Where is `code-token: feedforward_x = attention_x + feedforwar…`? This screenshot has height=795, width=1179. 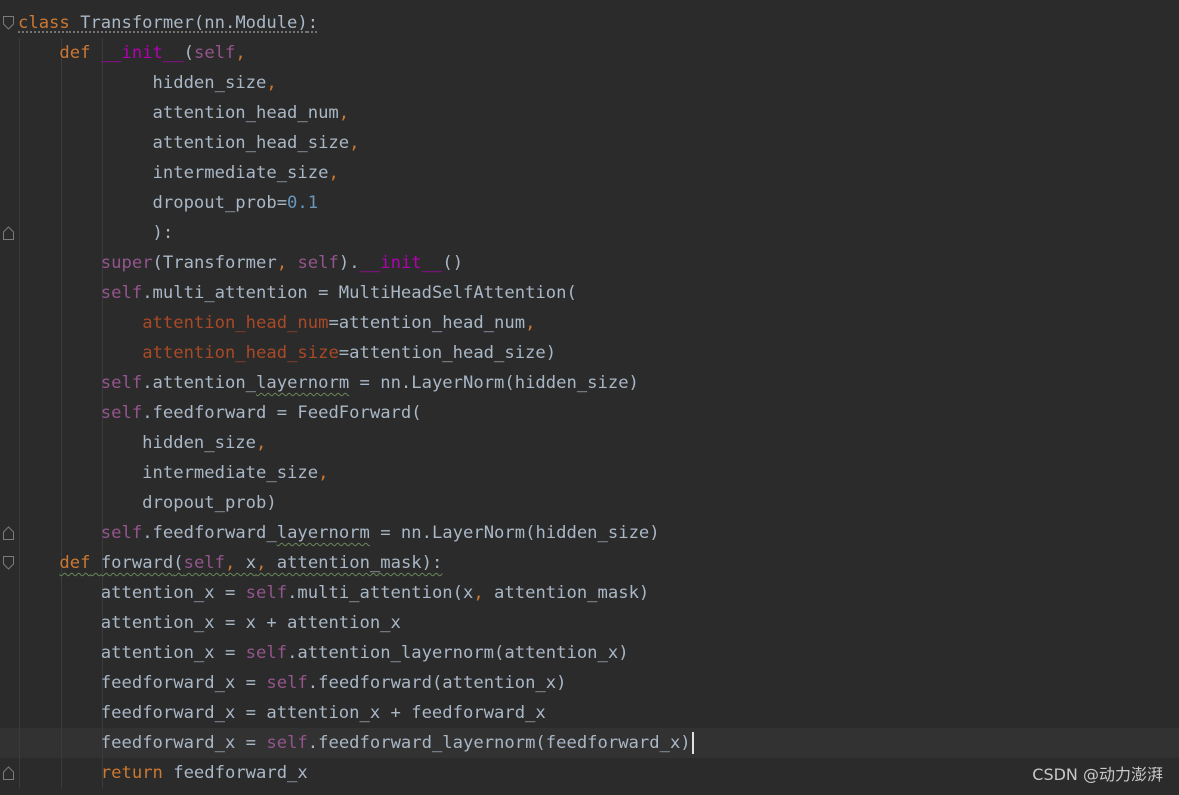 code-token: feedforward_x = attention_x + feedforwar… is located at coordinates (323, 713).